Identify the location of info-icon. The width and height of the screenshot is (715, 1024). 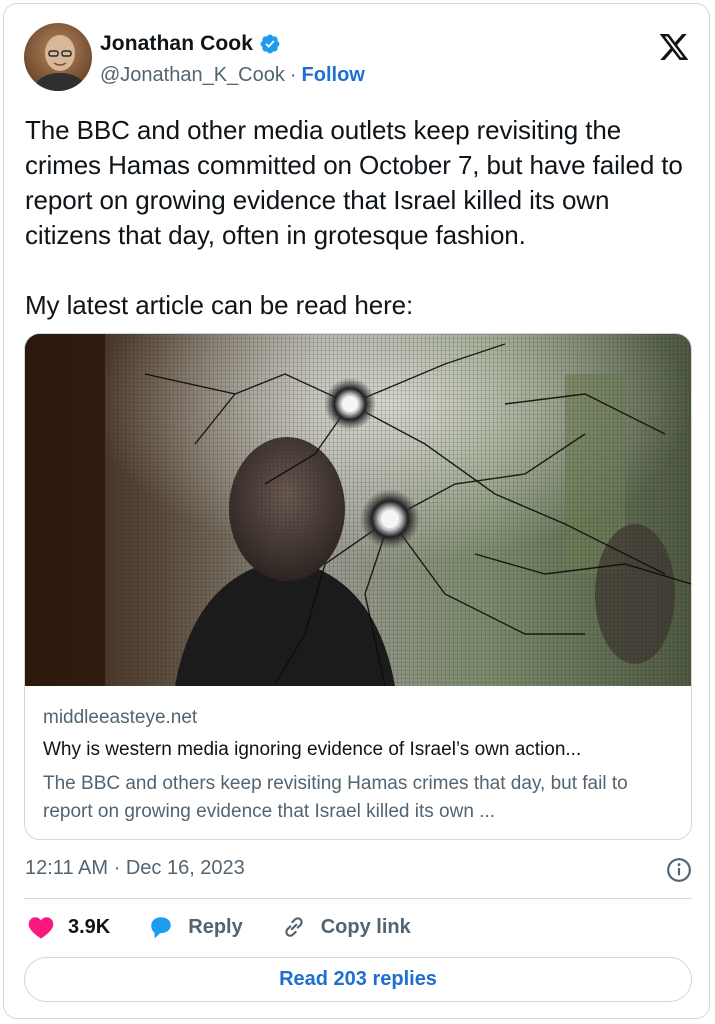
(679, 870).